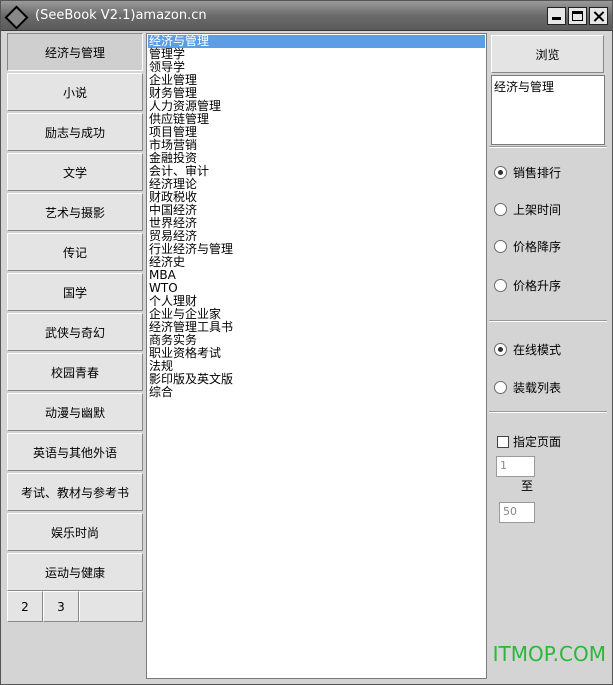 The height and width of the screenshot is (685, 613). What do you see at coordinates (316, 210) in the screenshot?
I see `list-item: 中国经济` at bounding box center [316, 210].